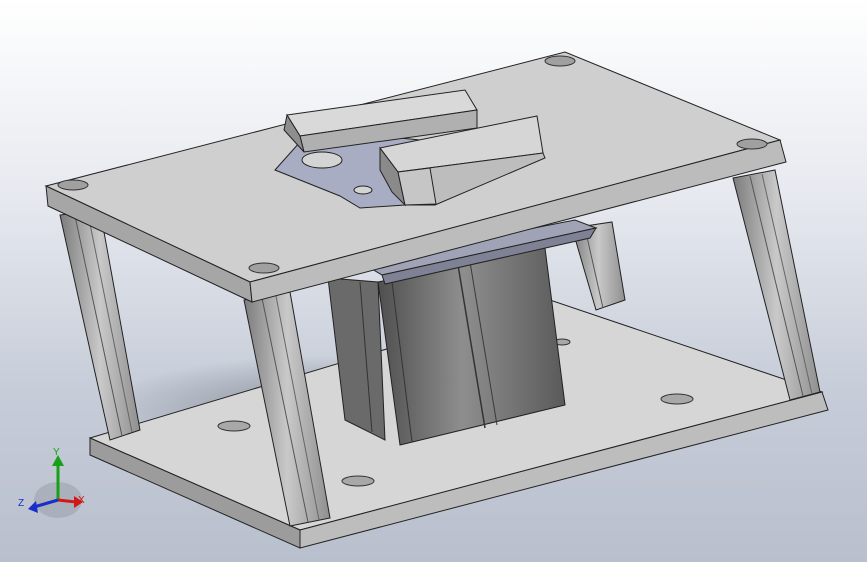 The image size is (867, 562). Describe the element at coordinates (322, 160) in the screenshot. I see `bracket-hole-large` at that location.